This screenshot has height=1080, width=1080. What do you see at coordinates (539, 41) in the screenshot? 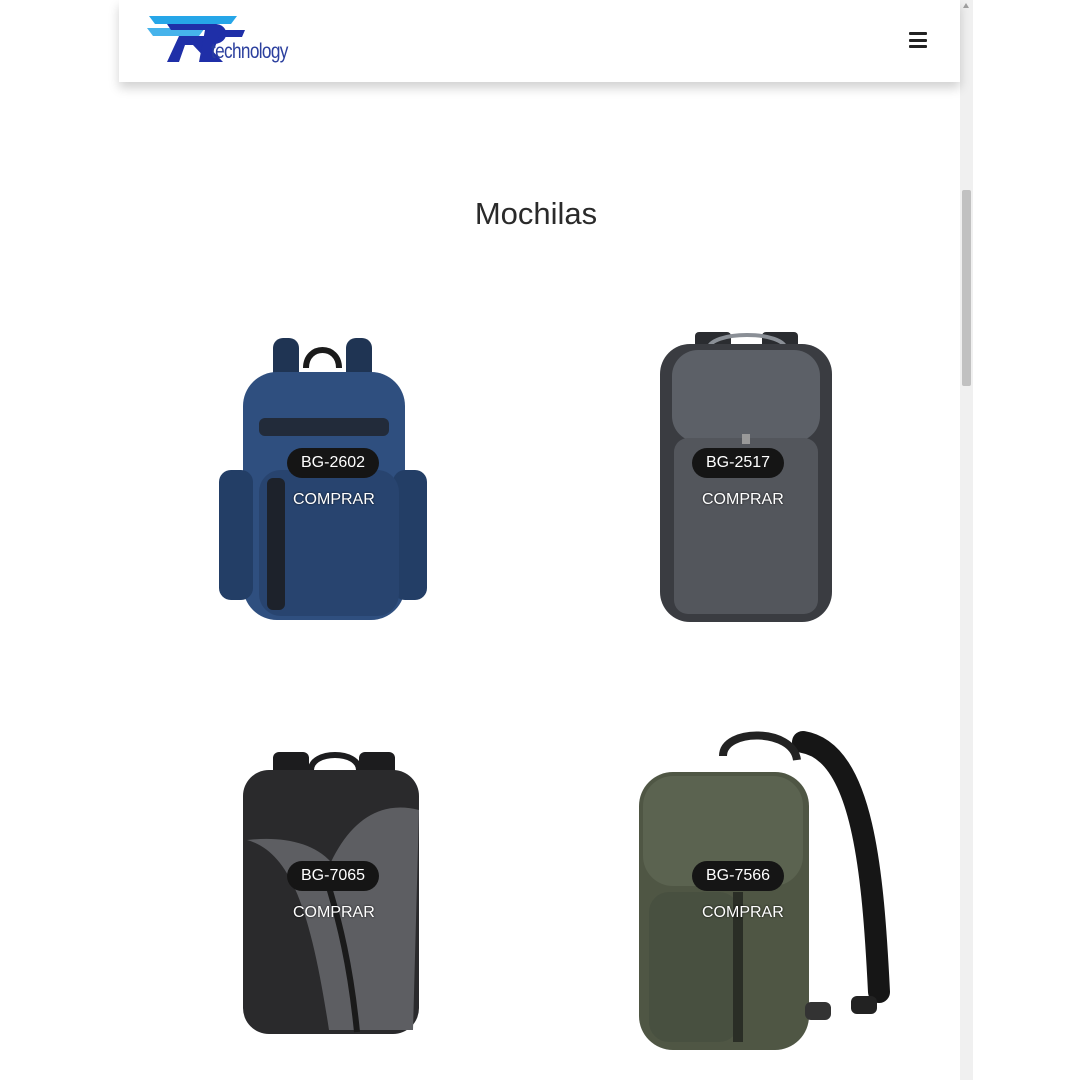
I see `site-header: technology` at bounding box center [539, 41].